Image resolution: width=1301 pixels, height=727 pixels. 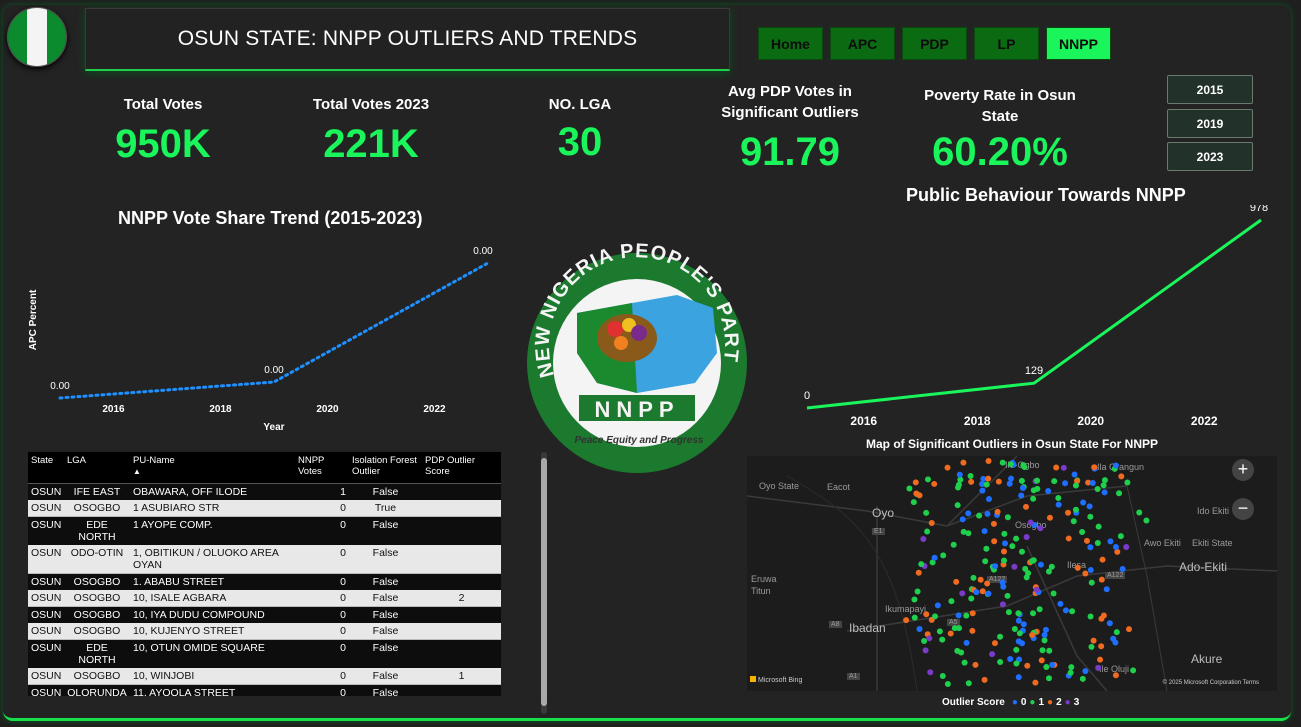 I want to click on year-filter-2023: 2023, so click(x=1210, y=156).